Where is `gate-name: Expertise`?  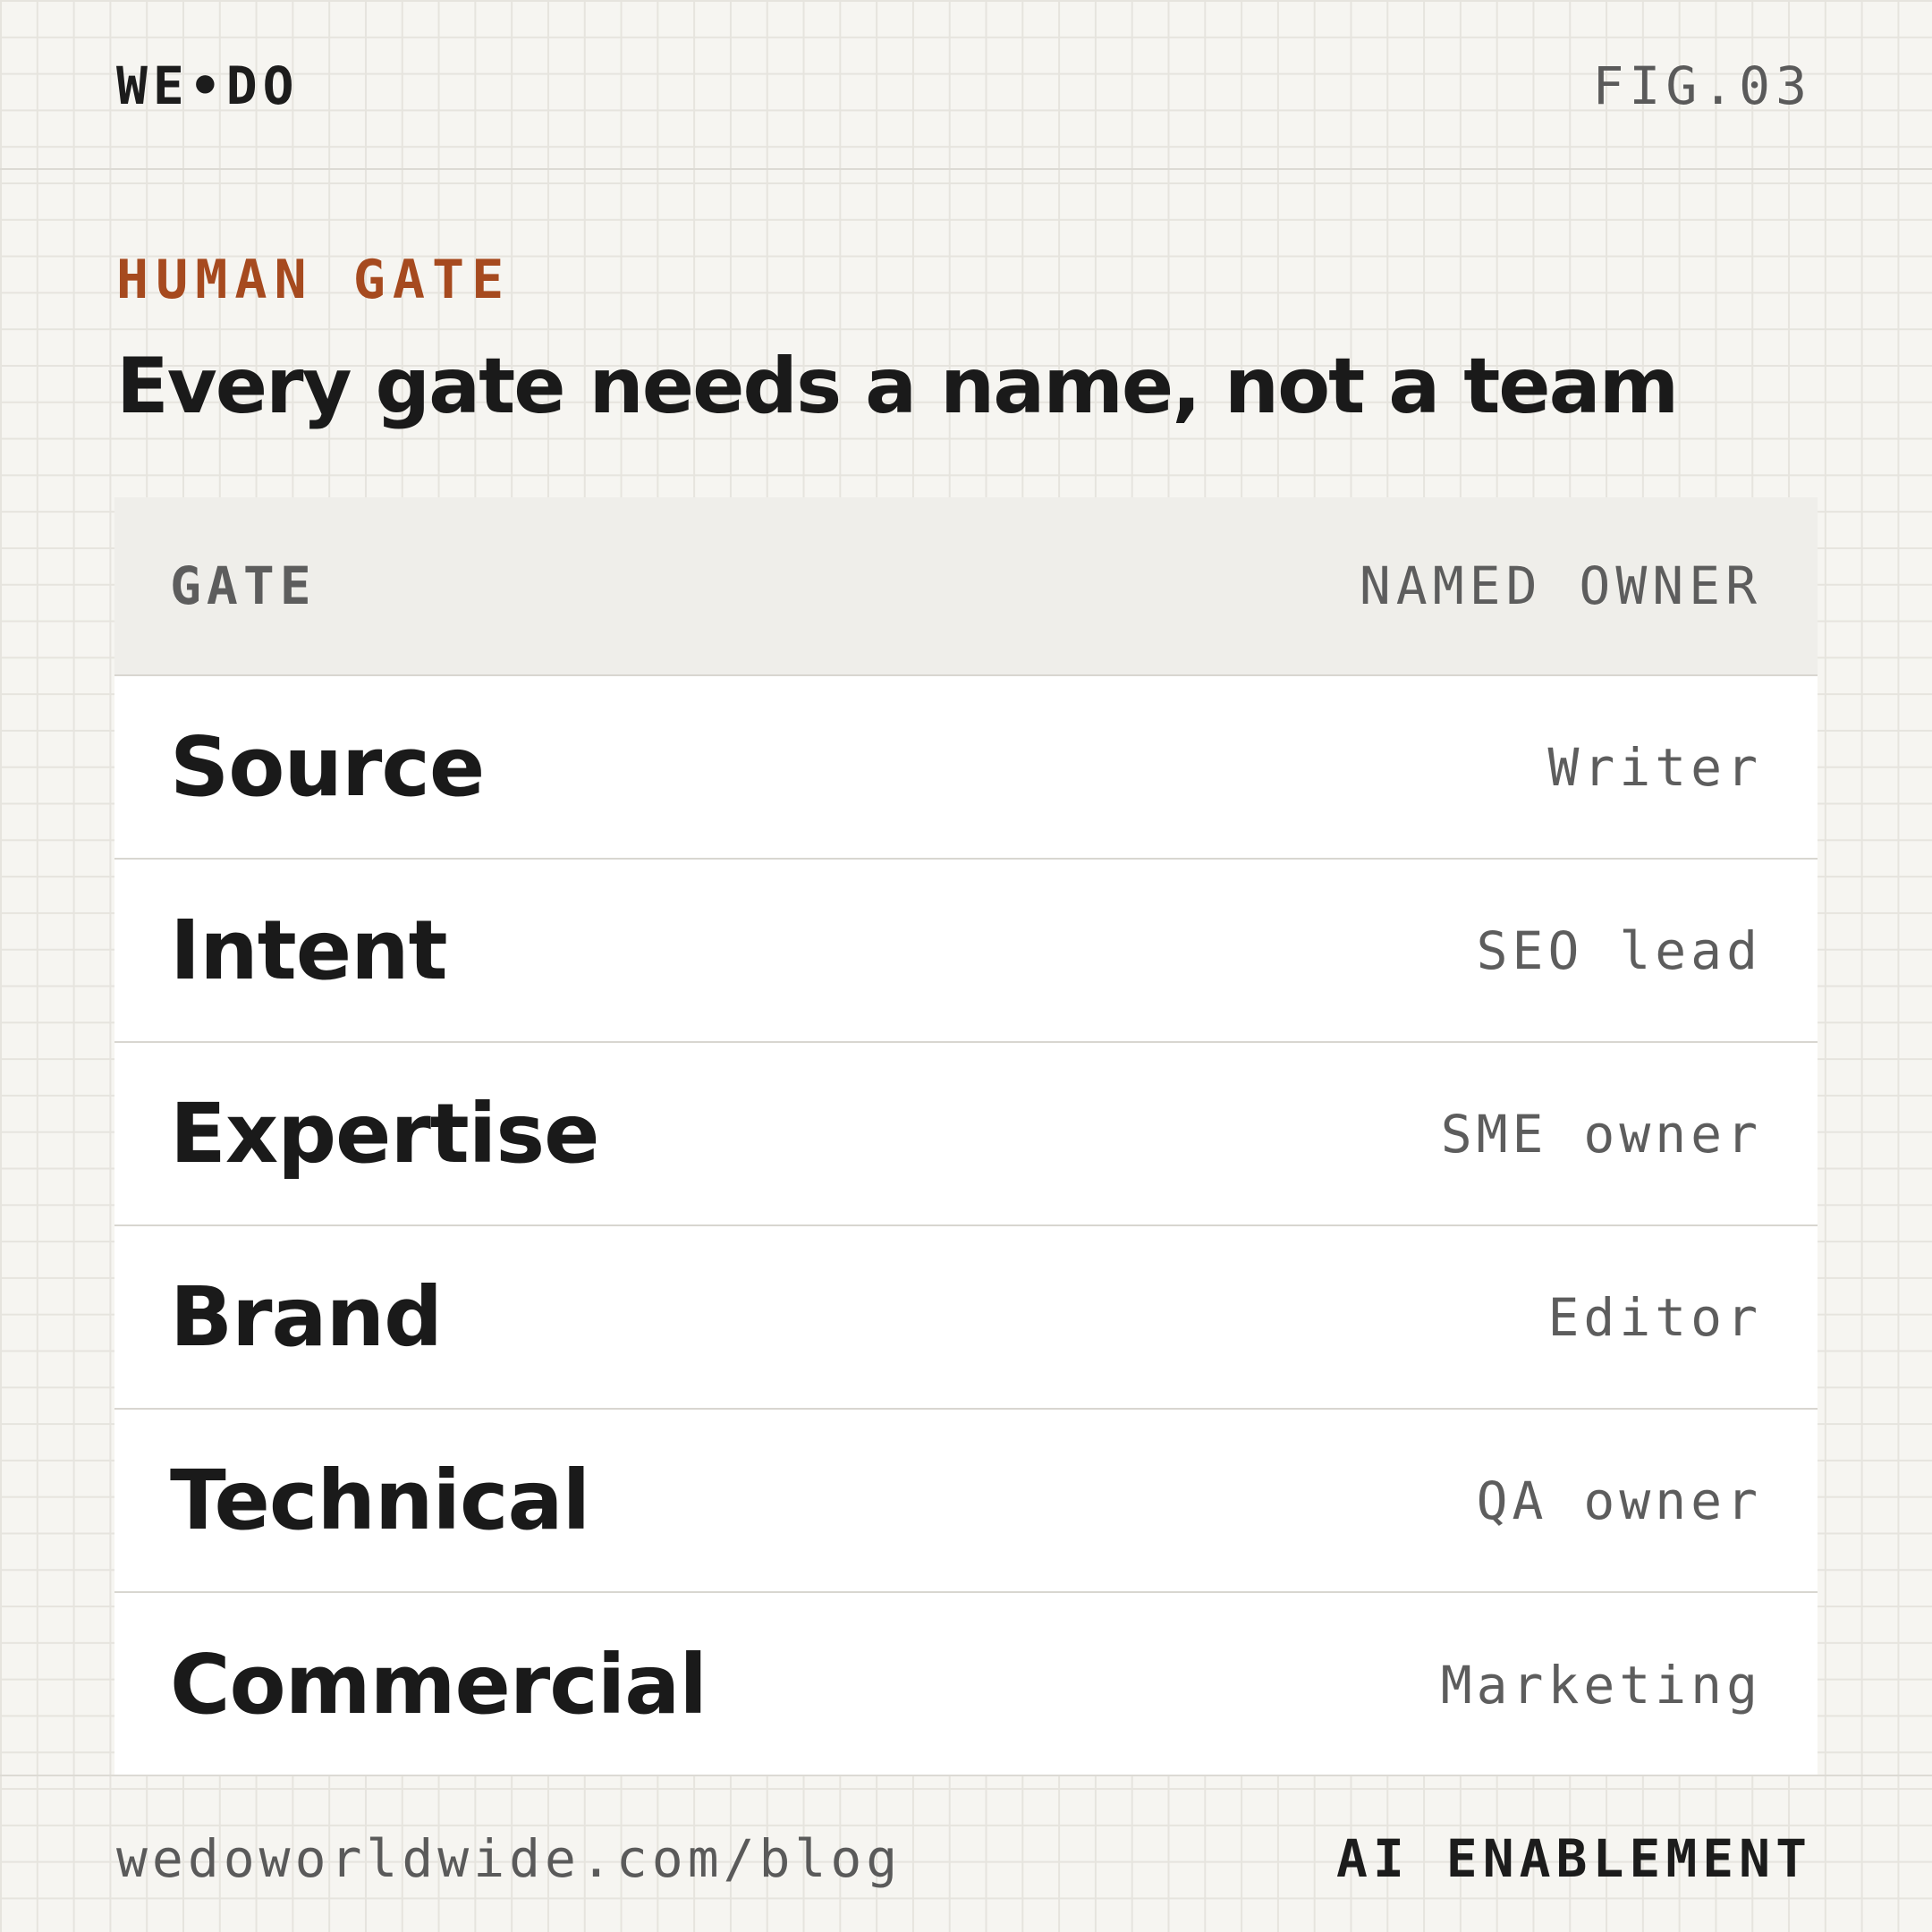 gate-name: Expertise is located at coordinates (384, 1134).